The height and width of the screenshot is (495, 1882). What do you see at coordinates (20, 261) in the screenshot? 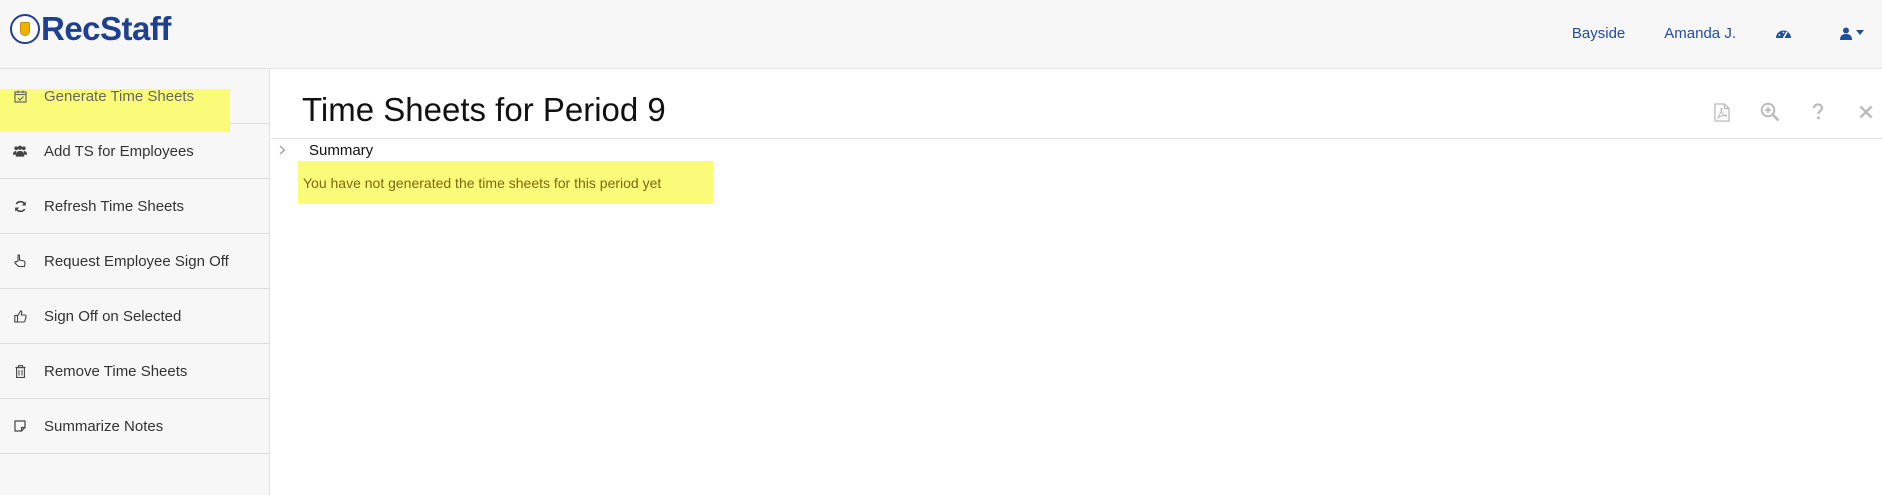
I see `hand-pointer-icon` at bounding box center [20, 261].